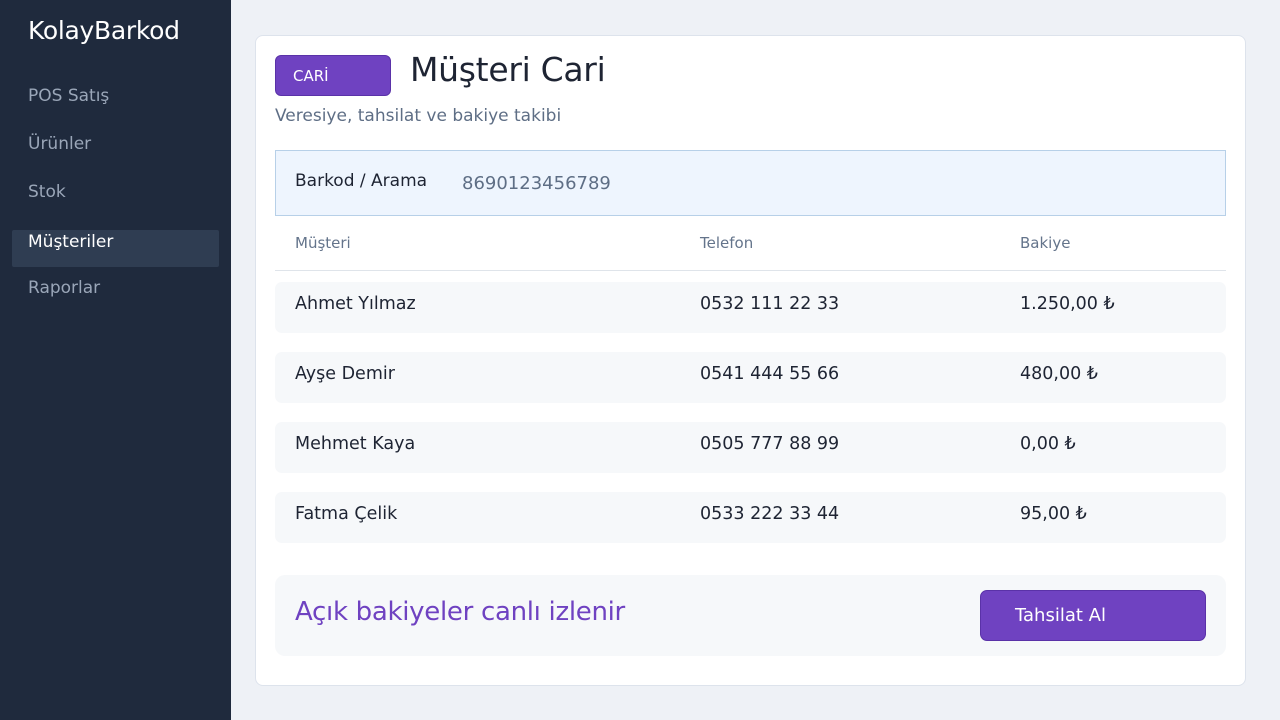  Describe the element at coordinates (727, 243) in the screenshot. I see `column-header-phone: Telefon` at that location.